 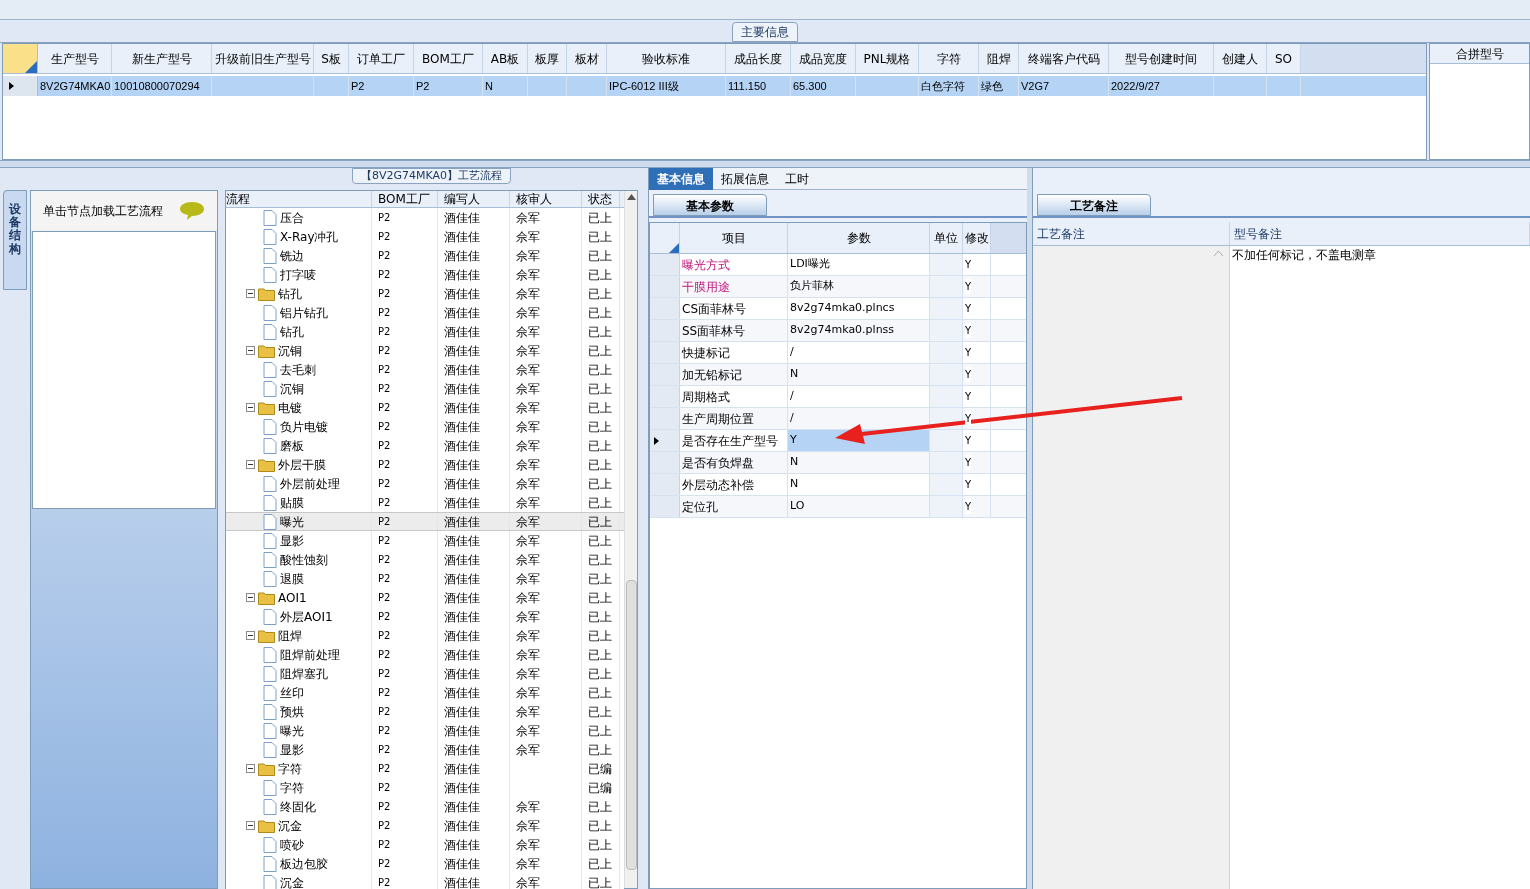 What do you see at coordinates (298, 370) in the screenshot?
I see `tree-label: 去毛刺` at bounding box center [298, 370].